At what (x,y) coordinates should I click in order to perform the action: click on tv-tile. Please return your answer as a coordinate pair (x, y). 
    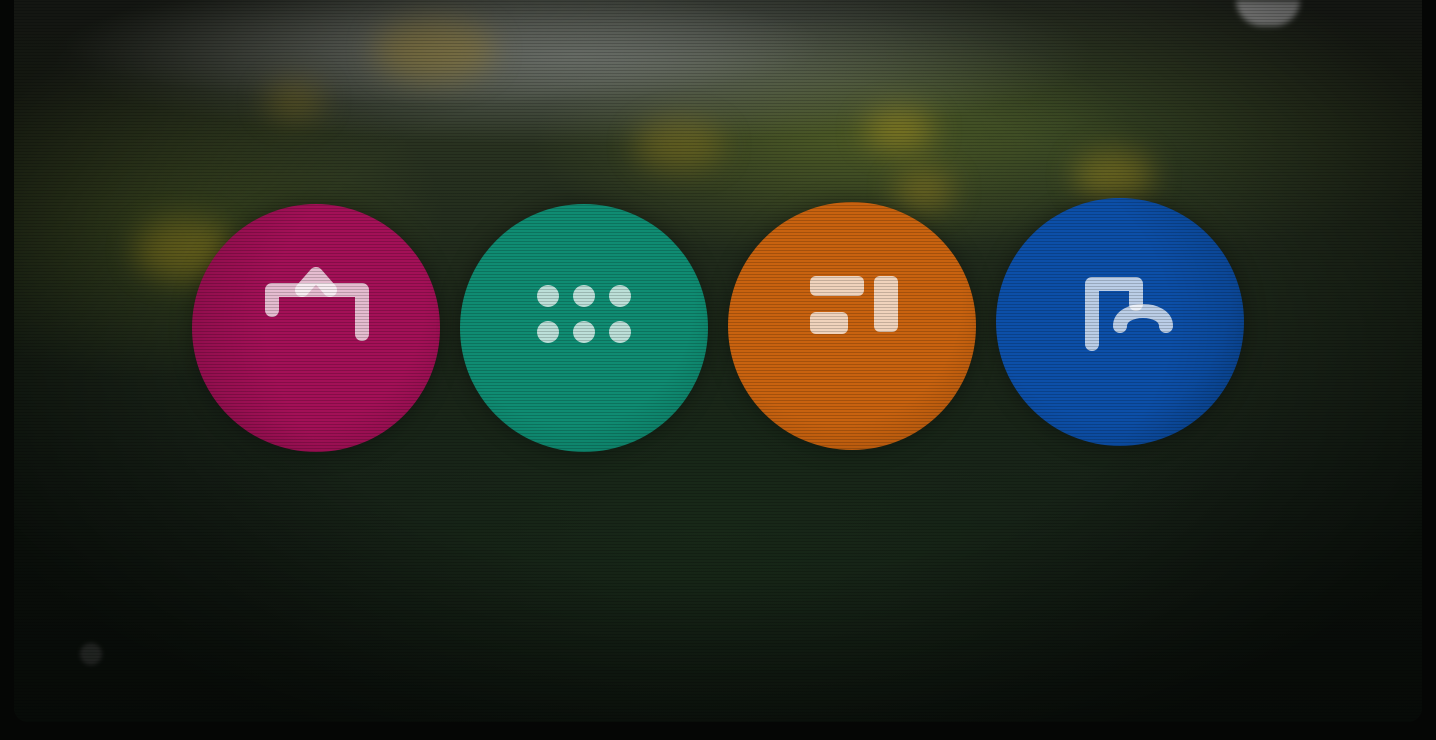
    Looking at the image, I should click on (316, 328).